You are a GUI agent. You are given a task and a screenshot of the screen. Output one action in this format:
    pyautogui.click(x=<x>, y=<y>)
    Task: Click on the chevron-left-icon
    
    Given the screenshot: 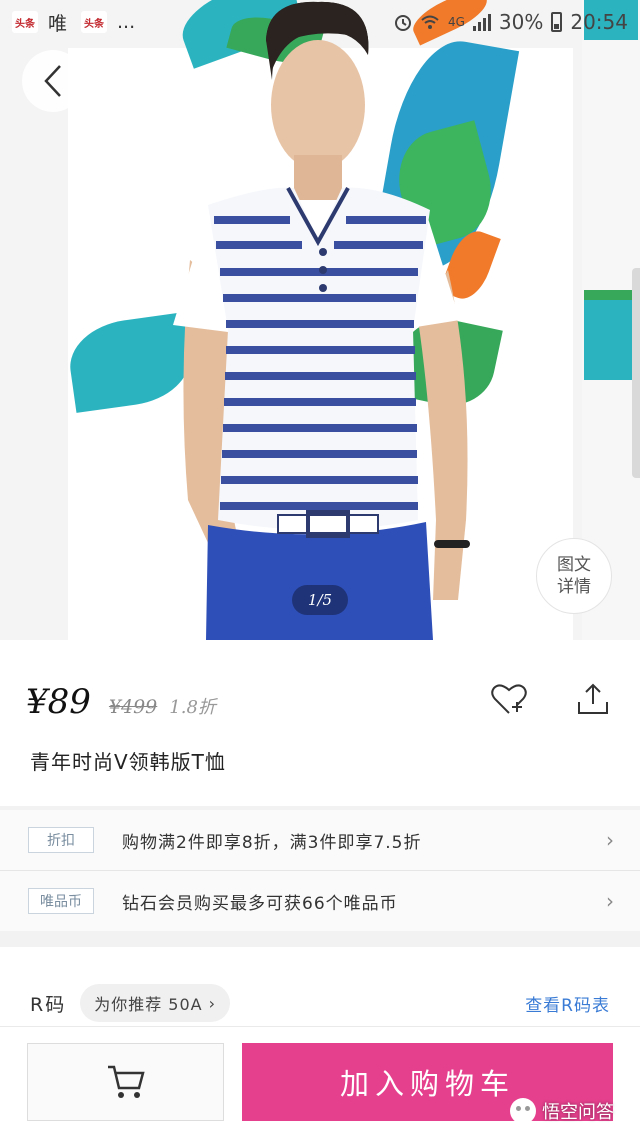 What is the action you would take?
    pyautogui.click(x=52, y=81)
    